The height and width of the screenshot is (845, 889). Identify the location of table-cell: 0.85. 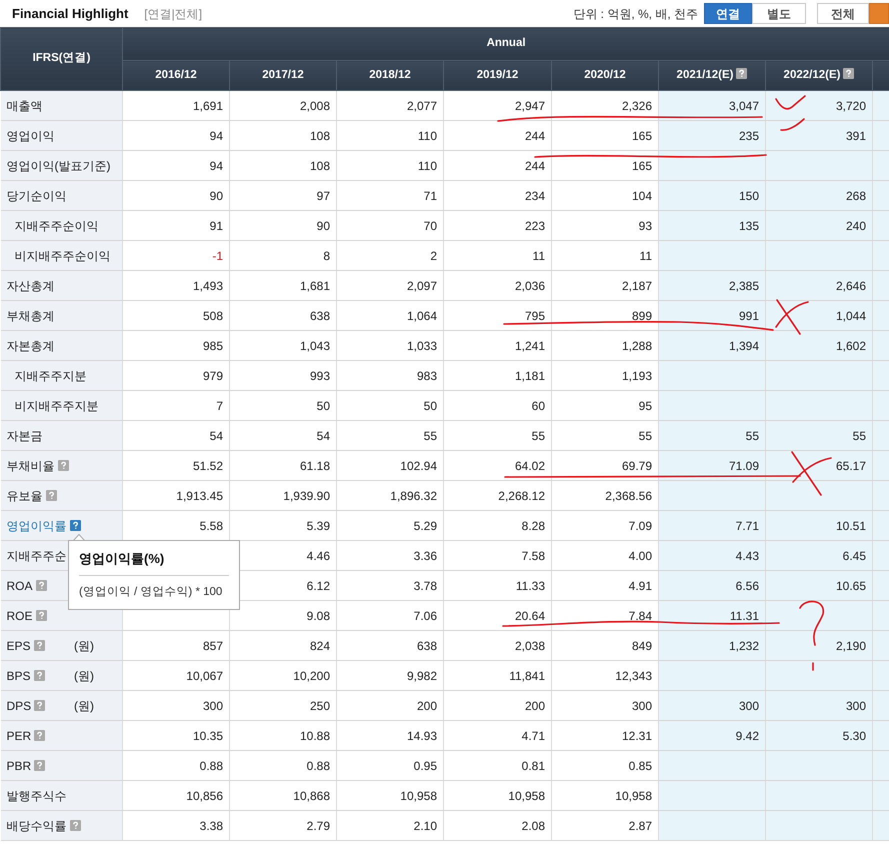
(640, 765).